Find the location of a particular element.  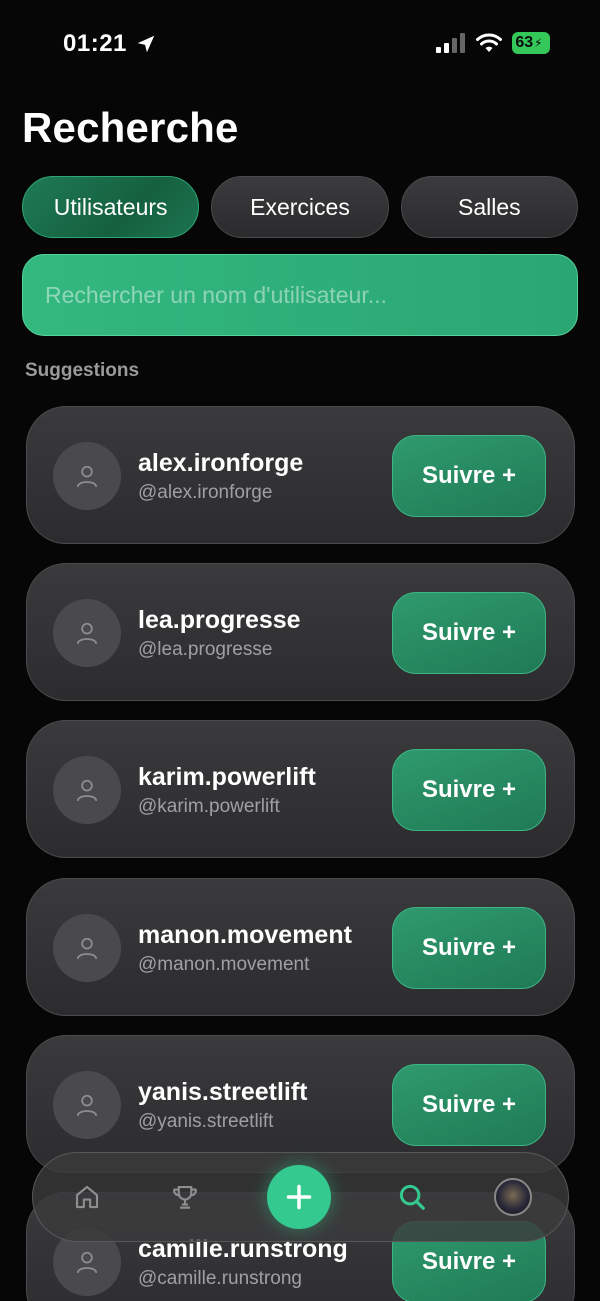

user-handle: @camille.runstrong is located at coordinates (220, 1278).